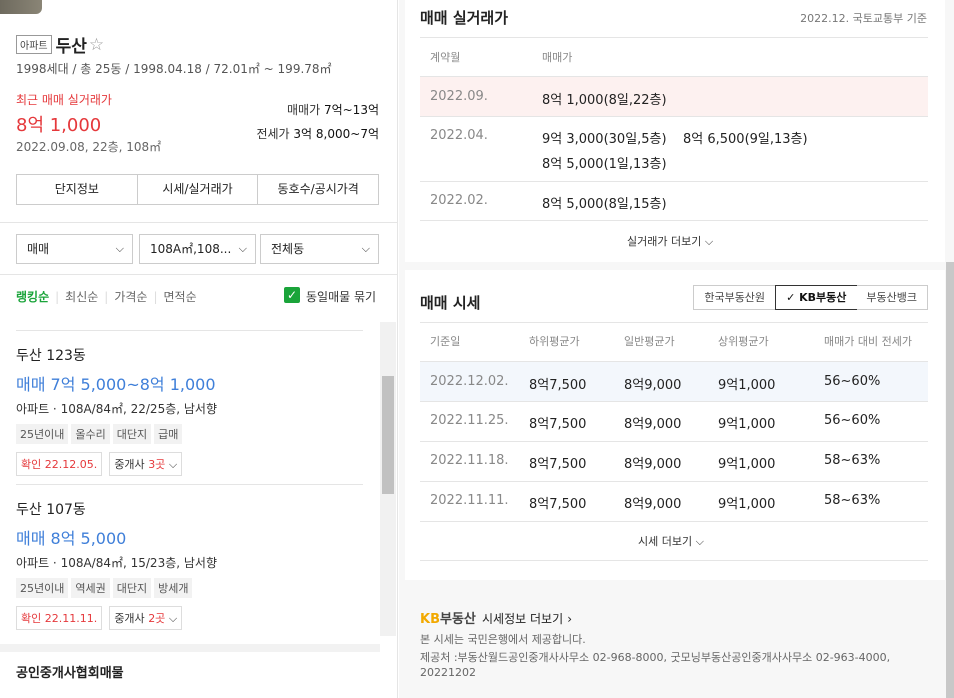  What do you see at coordinates (388, 435) in the screenshot?
I see `scrollbar-thumb` at bounding box center [388, 435].